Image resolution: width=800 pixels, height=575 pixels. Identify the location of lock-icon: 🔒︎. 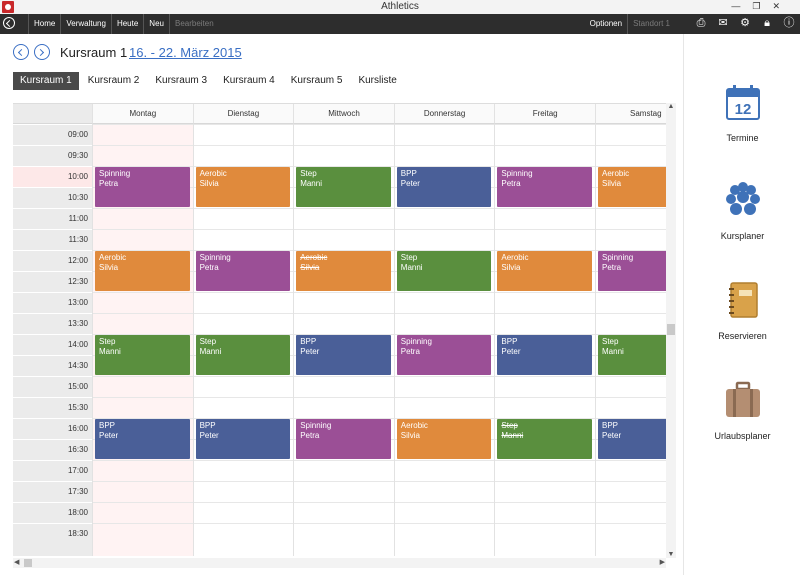
(767, 23).